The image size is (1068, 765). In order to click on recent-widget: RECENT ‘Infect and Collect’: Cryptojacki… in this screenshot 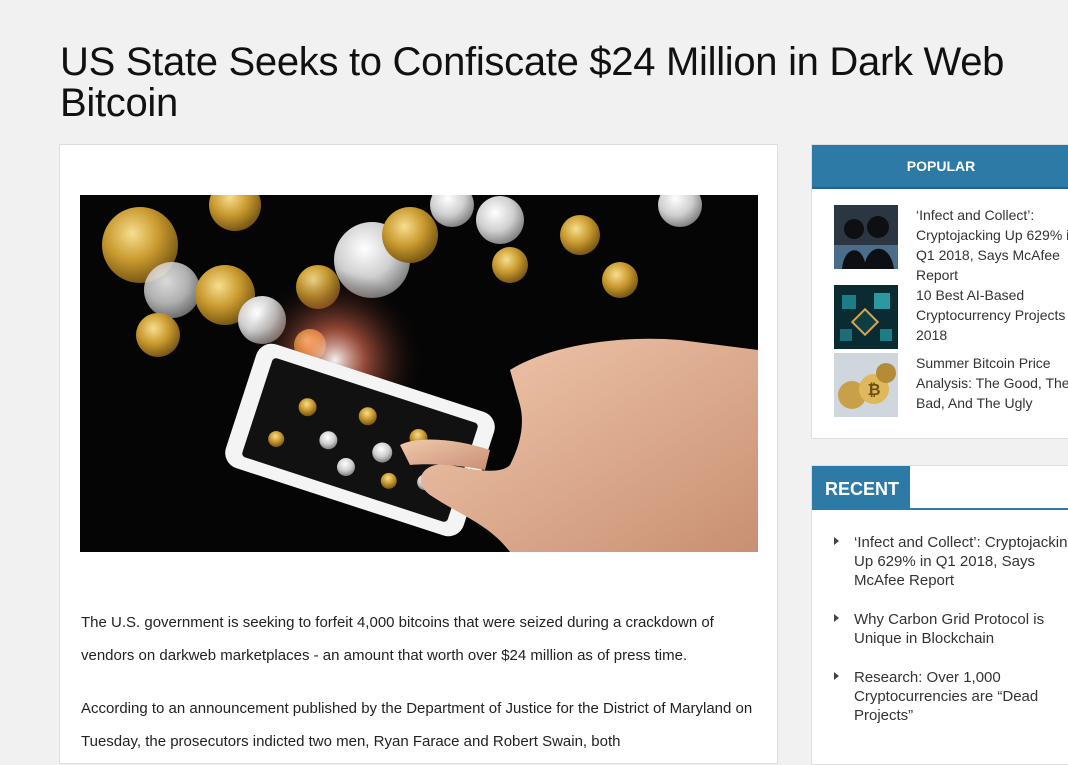, I will do `click(939, 615)`.